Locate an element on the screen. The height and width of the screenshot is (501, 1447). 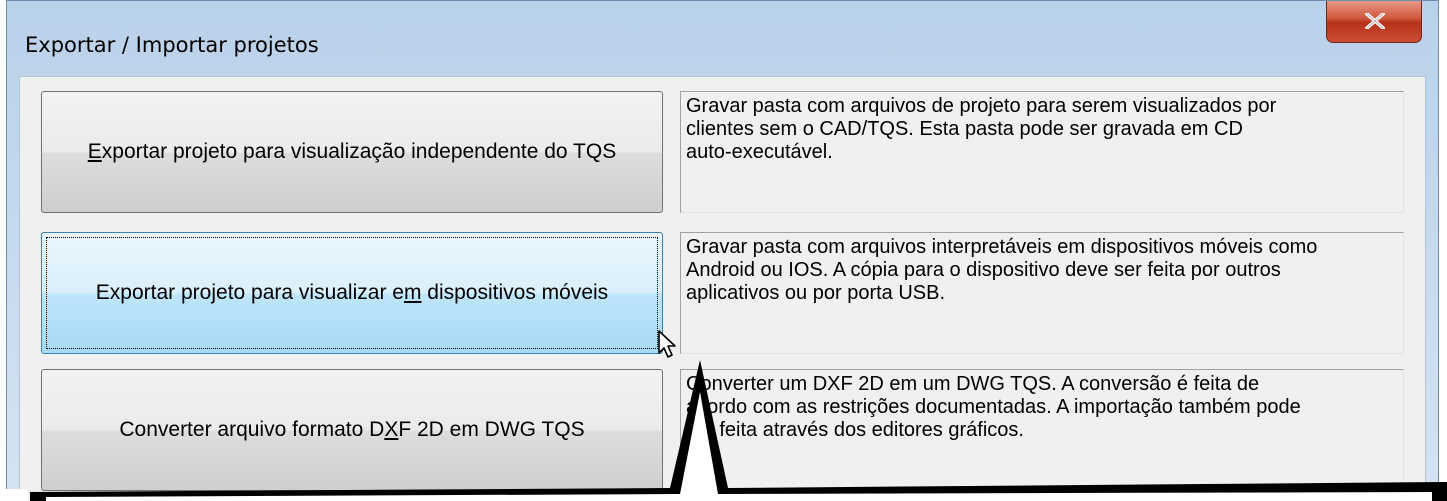
close-icon is located at coordinates (1375, 21).